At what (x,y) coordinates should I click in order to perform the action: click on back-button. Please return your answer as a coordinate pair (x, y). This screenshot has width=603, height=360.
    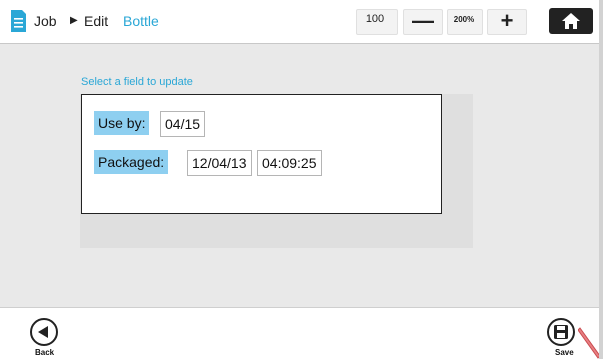
    Looking at the image, I should click on (44, 332).